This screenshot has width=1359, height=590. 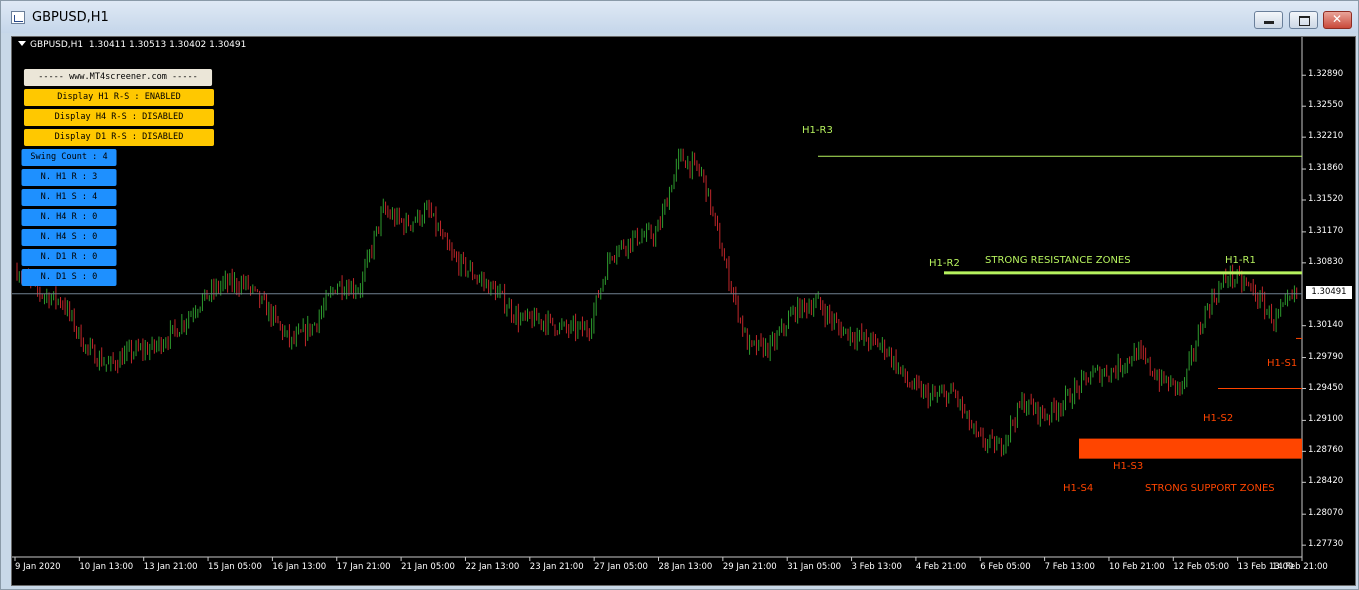 I want to click on price-tick-label: 1.31860, so click(x=1326, y=168).